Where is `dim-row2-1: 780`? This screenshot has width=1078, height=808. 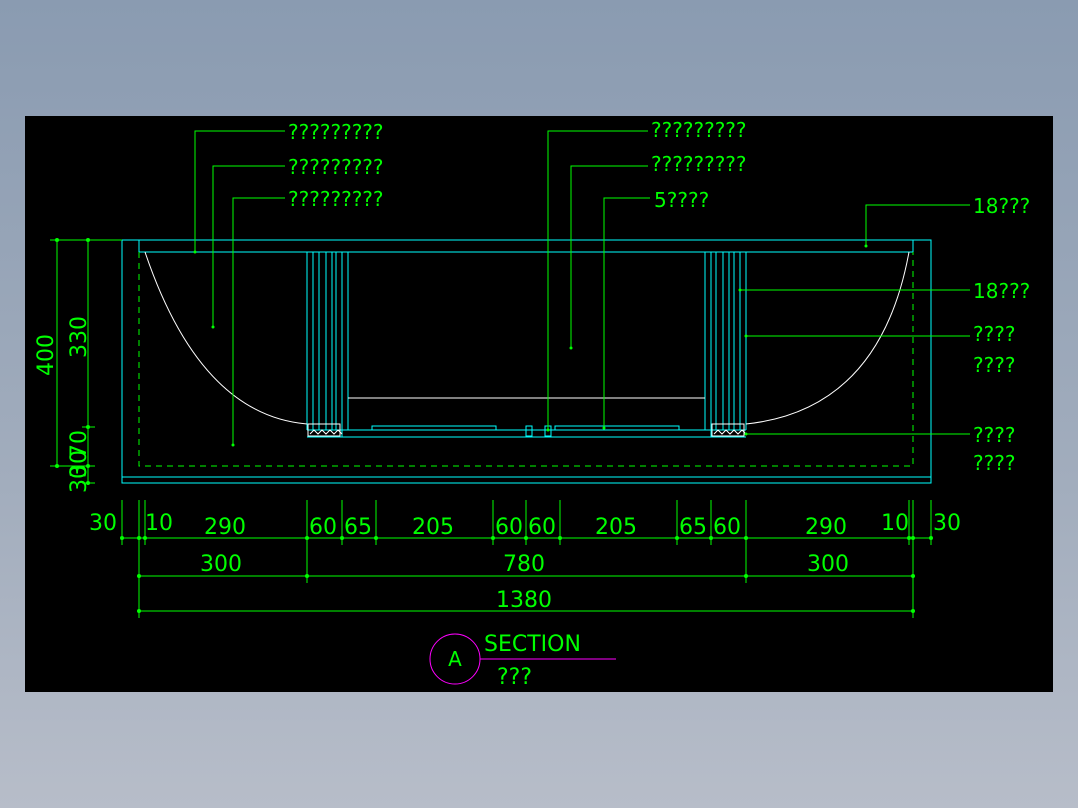
dim-row2-1: 780 is located at coordinates (524, 564).